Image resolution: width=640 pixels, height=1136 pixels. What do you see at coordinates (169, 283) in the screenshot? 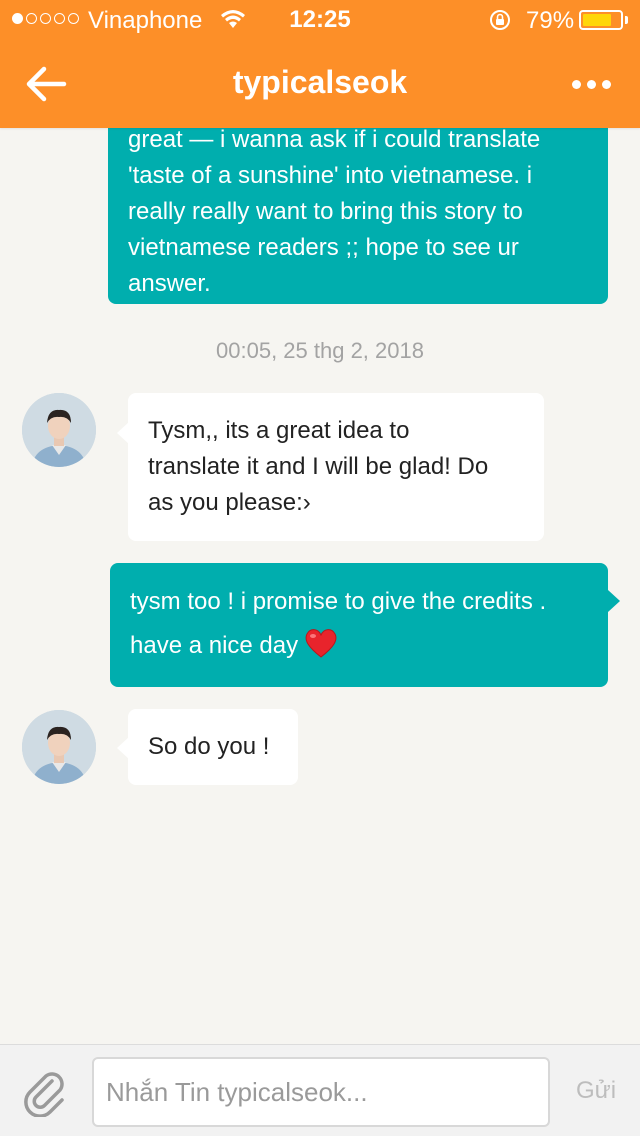
I see `message-line: answer.` at bounding box center [169, 283].